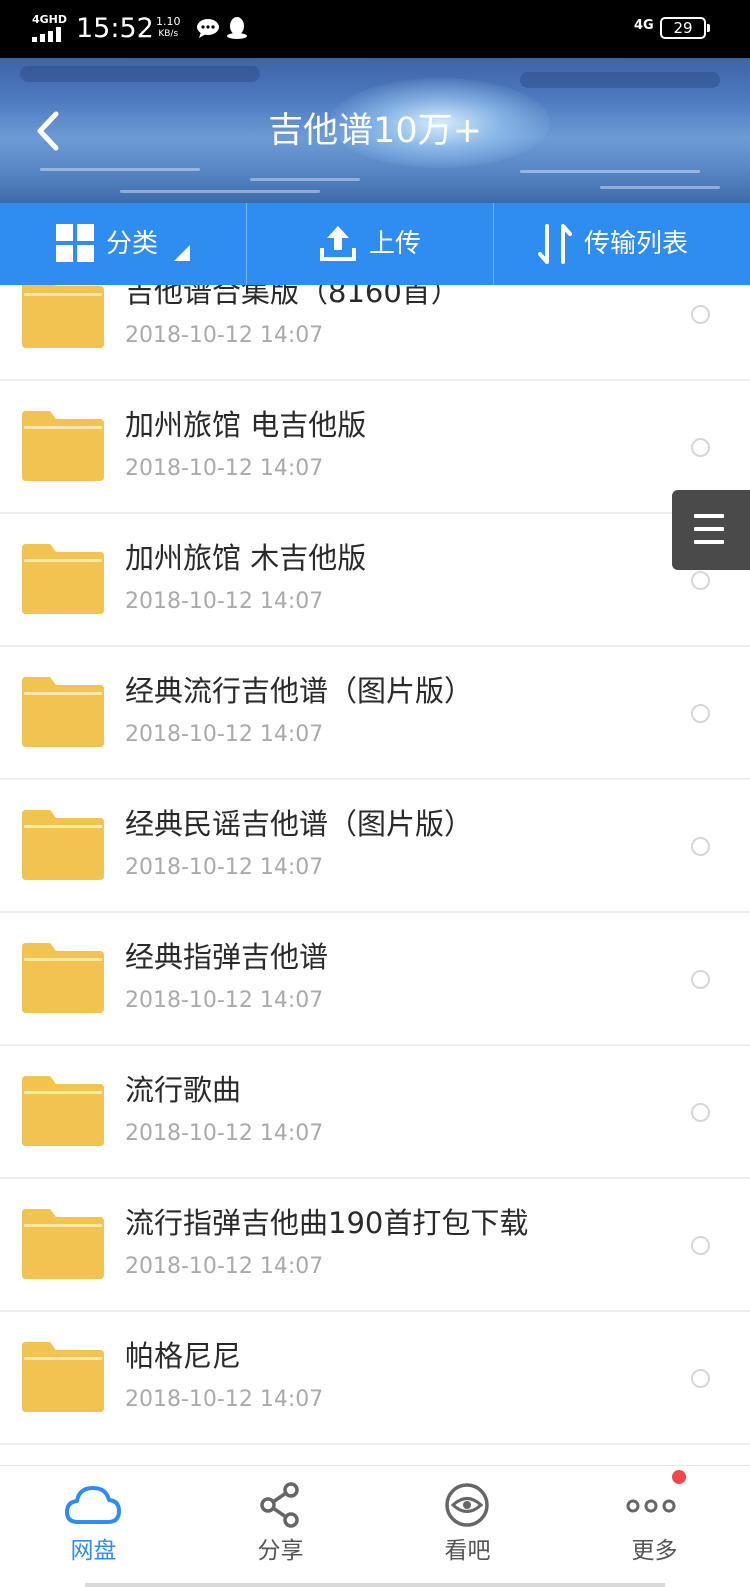 The height and width of the screenshot is (1587, 750). I want to click on upload-button: 上传, so click(370, 244).